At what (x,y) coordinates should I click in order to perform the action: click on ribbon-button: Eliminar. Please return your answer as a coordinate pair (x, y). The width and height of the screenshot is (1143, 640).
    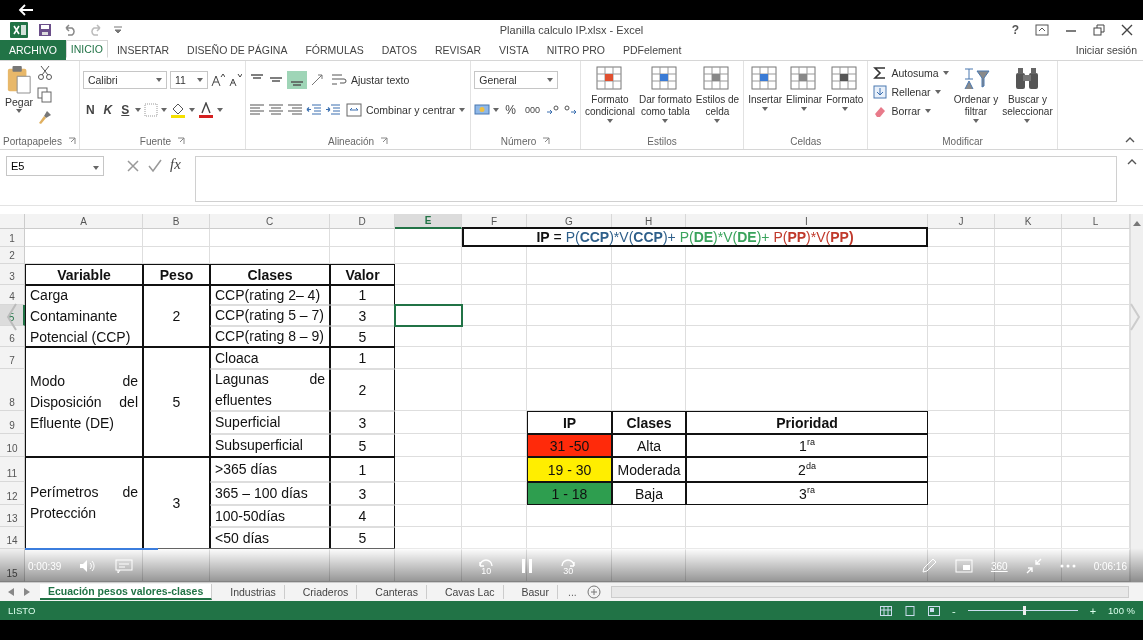
    Looking at the image, I should click on (804, 88).